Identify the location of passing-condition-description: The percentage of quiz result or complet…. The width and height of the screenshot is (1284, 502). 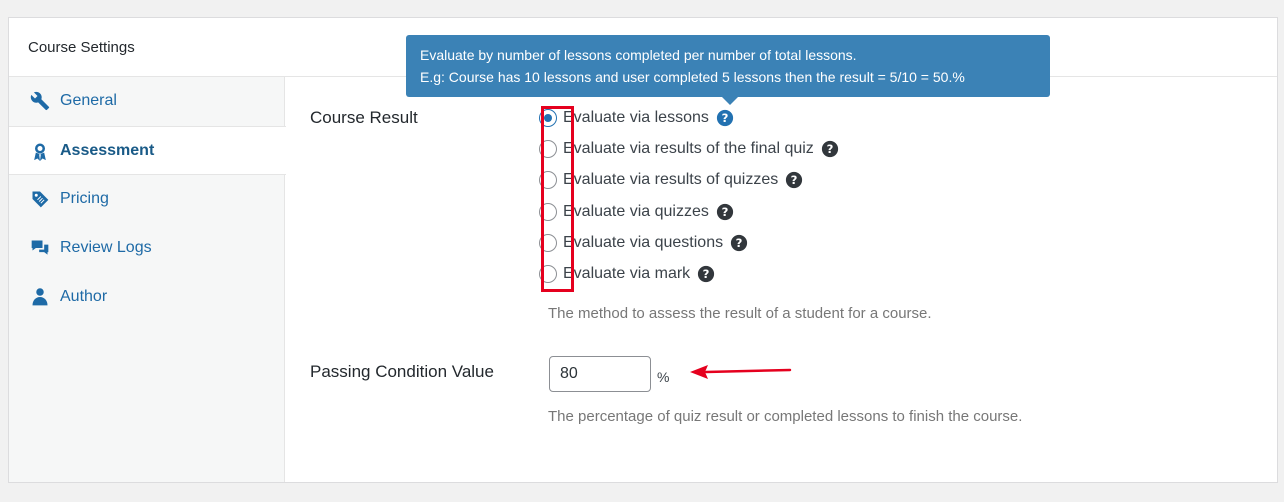
(785, 416).